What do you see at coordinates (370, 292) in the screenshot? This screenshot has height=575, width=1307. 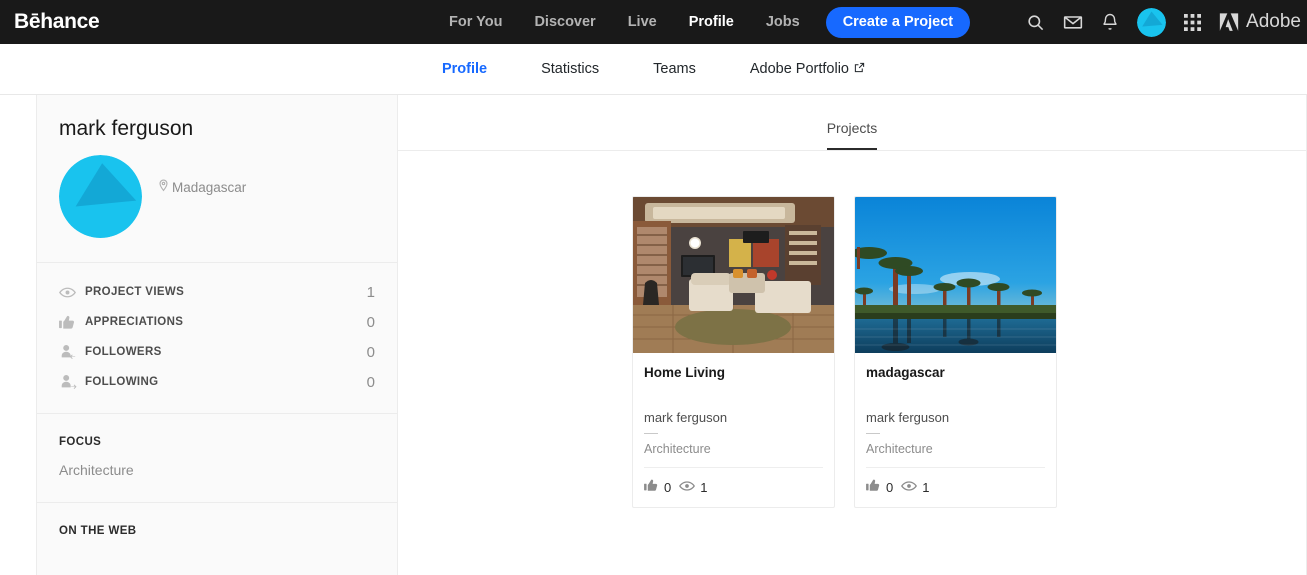 I see `stat-value-project-views: 1` at bounding box center [370, 292].